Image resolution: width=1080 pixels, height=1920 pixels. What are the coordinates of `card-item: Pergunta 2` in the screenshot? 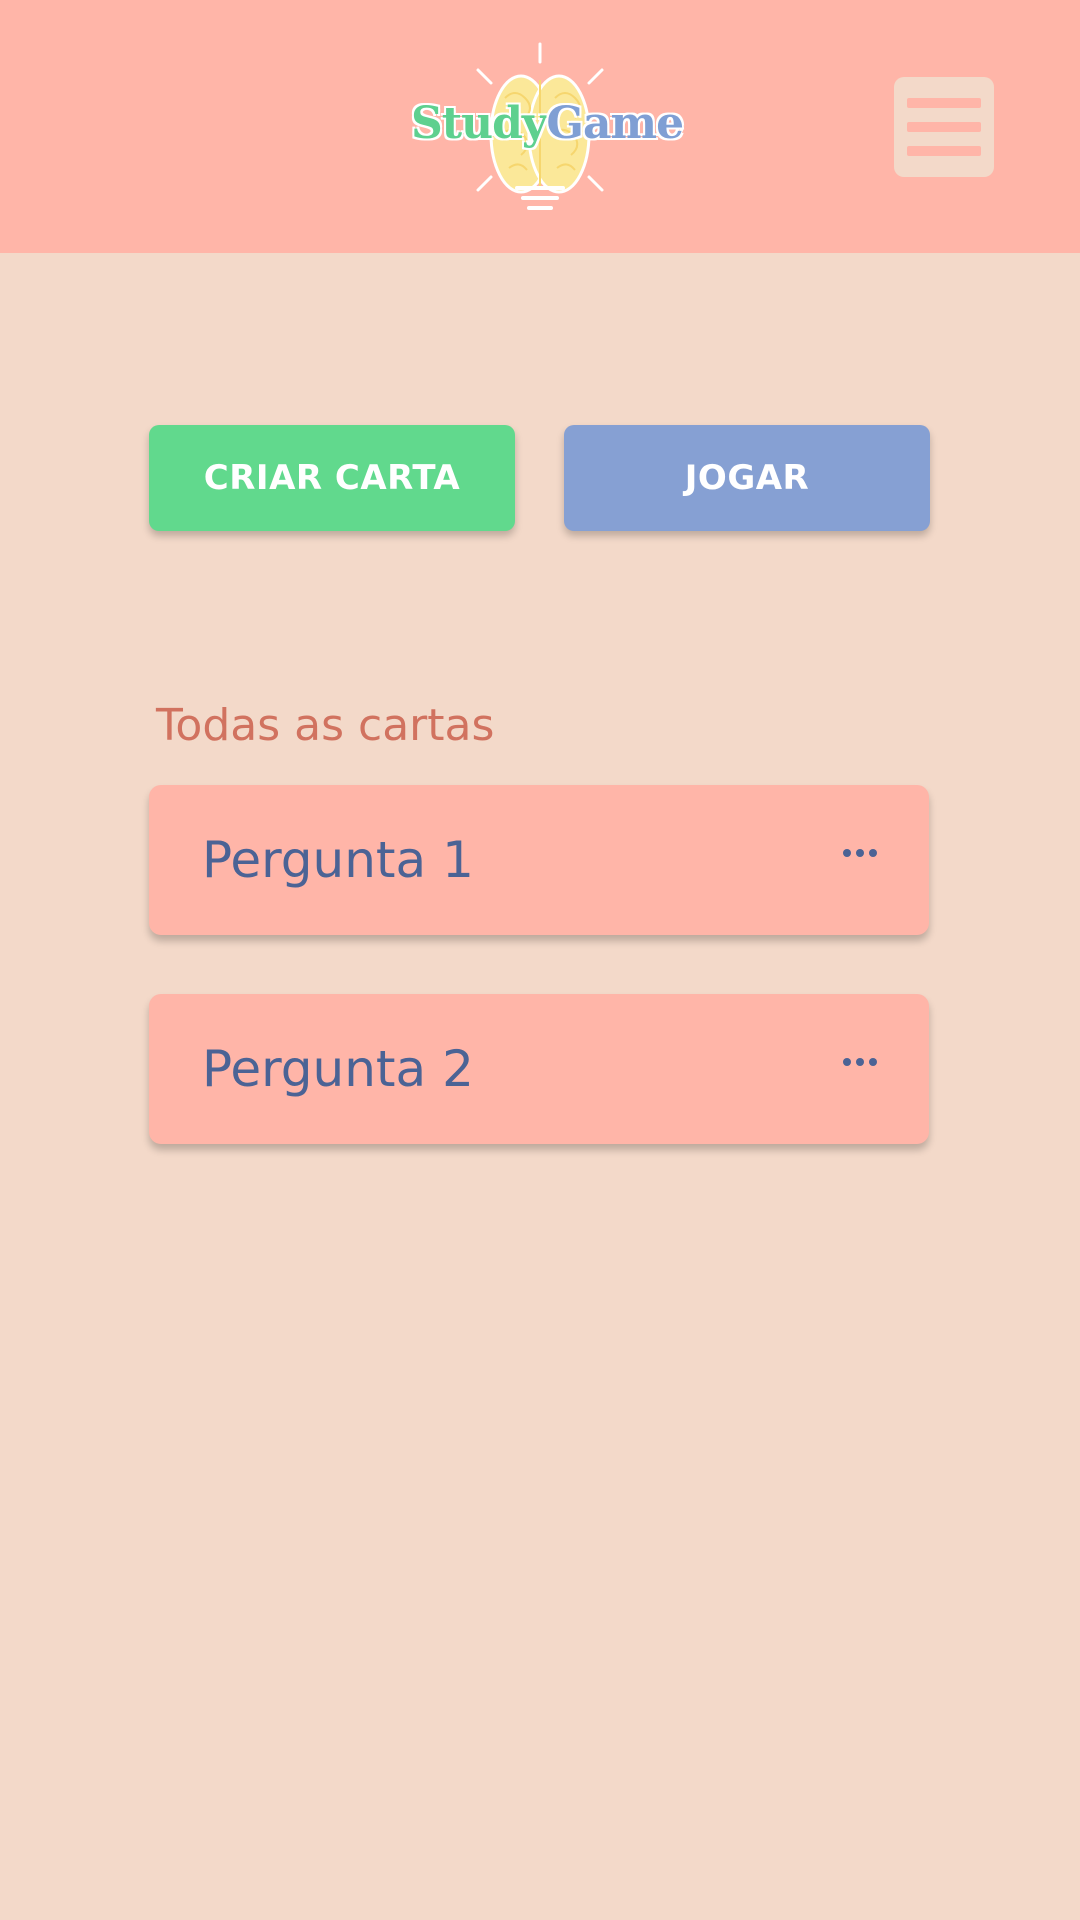 It's located at (539, 1069).